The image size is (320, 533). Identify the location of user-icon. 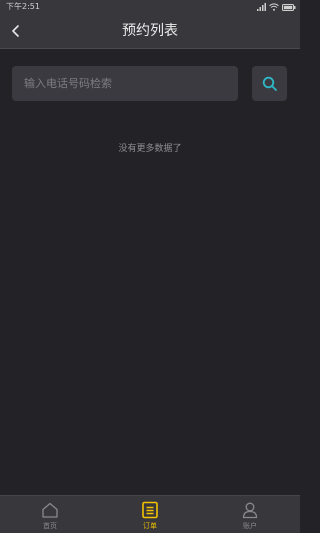
(250, 510).